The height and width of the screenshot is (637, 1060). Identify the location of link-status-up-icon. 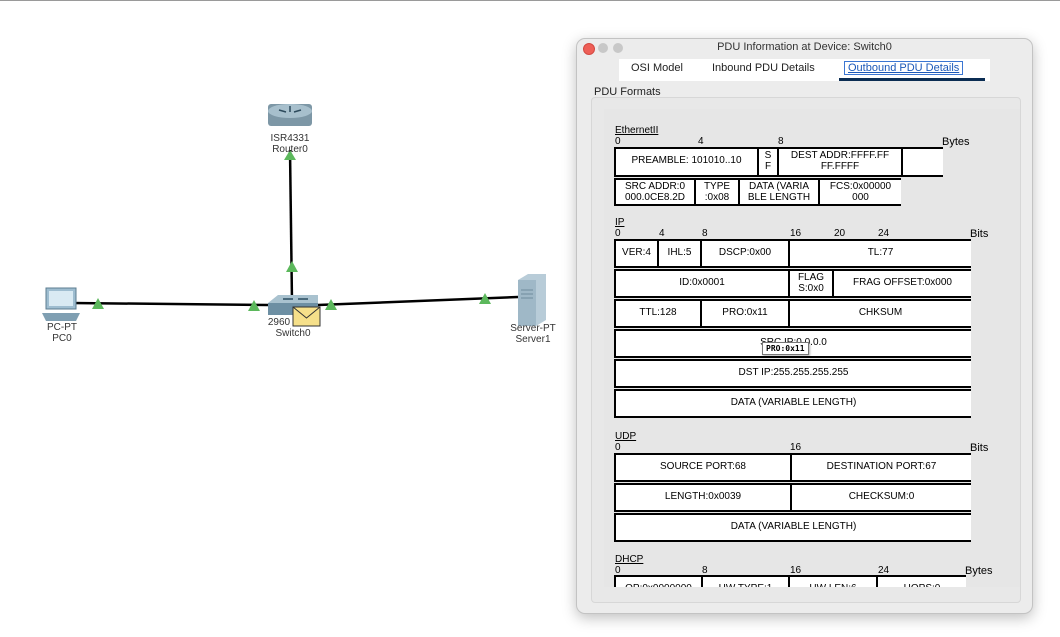
(292, 266).